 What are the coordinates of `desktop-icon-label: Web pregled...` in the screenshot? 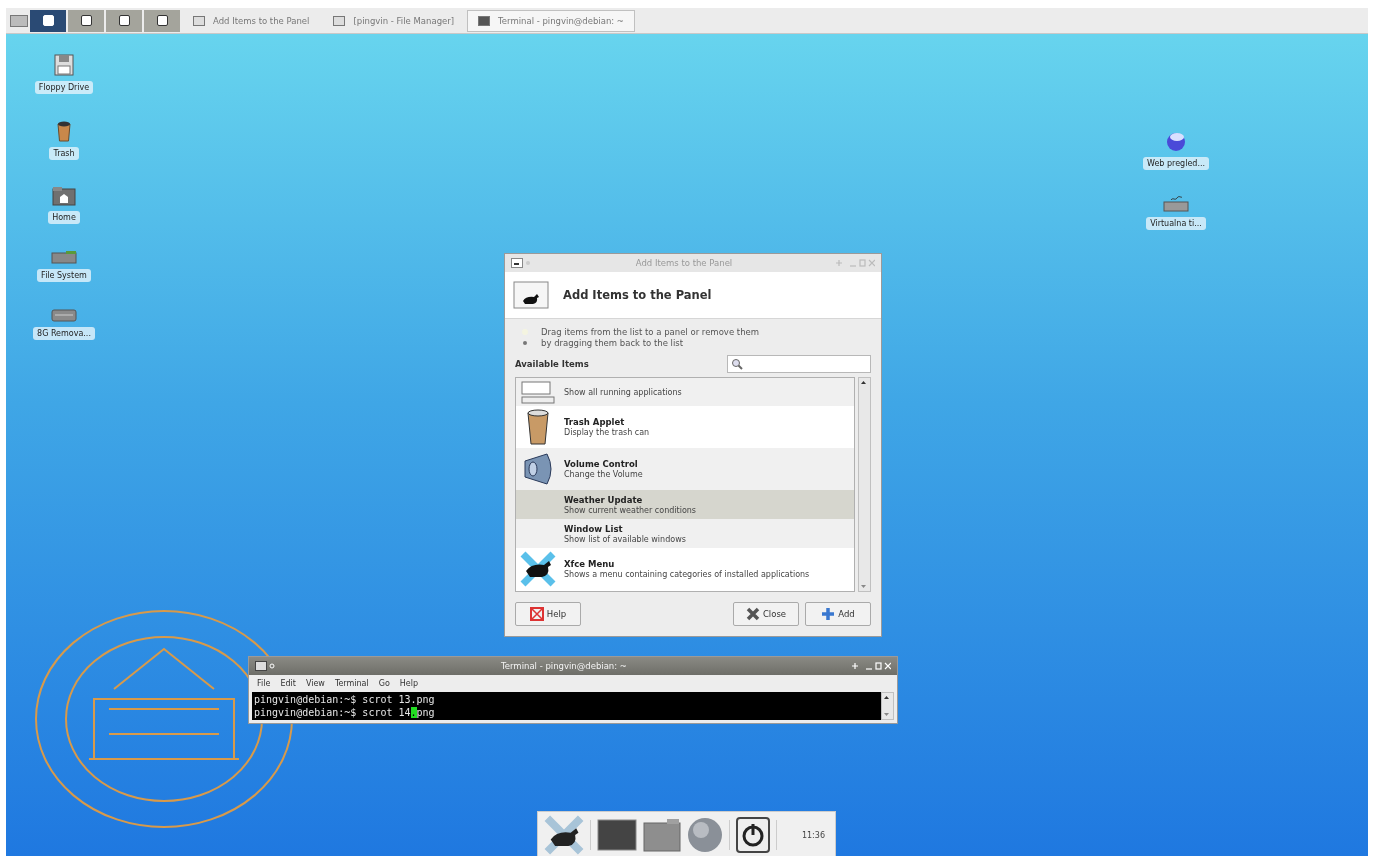 It's located at (1176, 163).